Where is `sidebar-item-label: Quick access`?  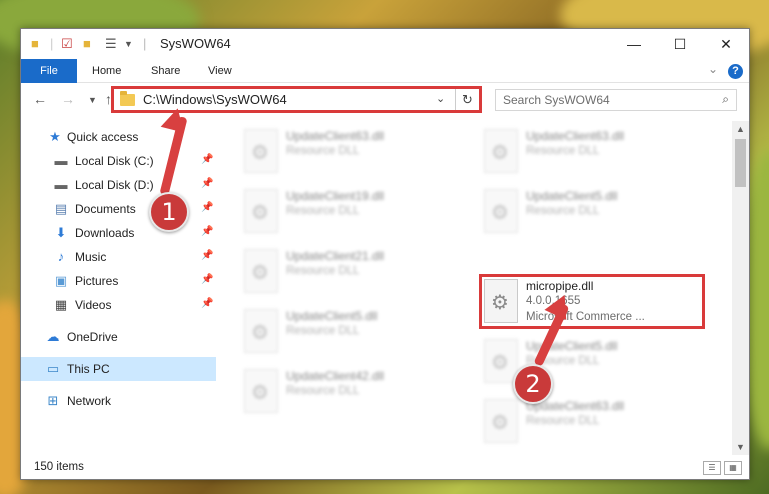 sidebar-item-label: Quick access is located at coordinates (103, 137).